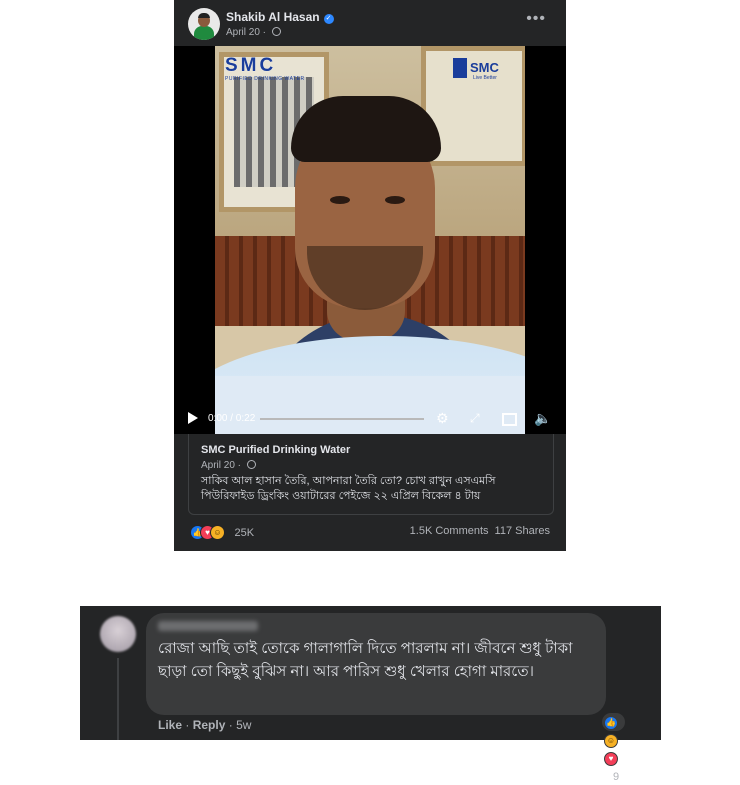  I want to click on author-avatar, so click(204, 24).